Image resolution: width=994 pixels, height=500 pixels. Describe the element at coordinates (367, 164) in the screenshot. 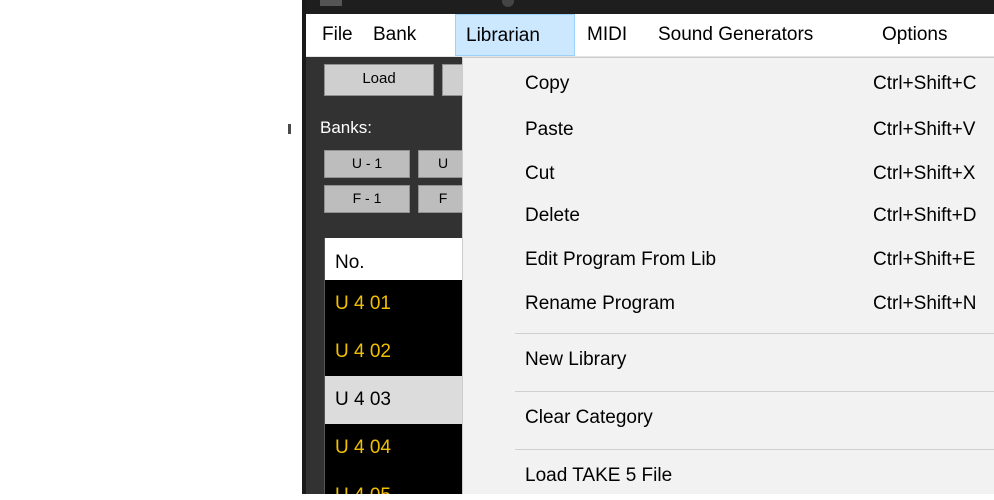

I see `bank-button-u1: U - 1` at that location.